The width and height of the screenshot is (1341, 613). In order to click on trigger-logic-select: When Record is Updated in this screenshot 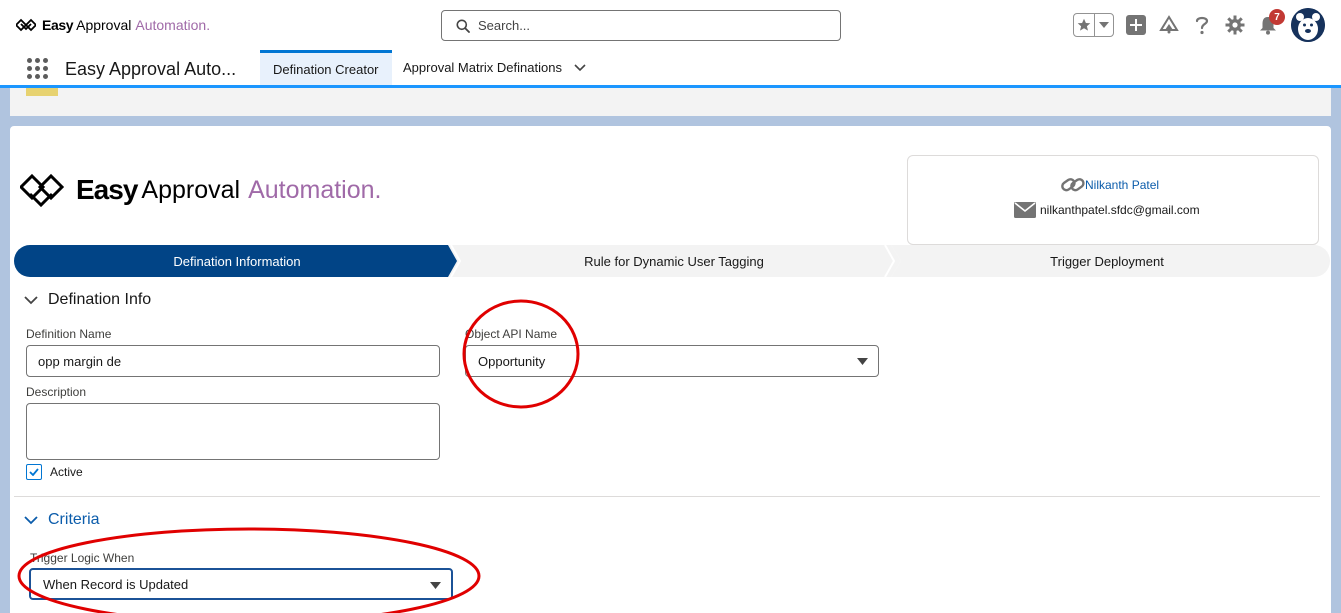, I will do `click(241, 584)`.